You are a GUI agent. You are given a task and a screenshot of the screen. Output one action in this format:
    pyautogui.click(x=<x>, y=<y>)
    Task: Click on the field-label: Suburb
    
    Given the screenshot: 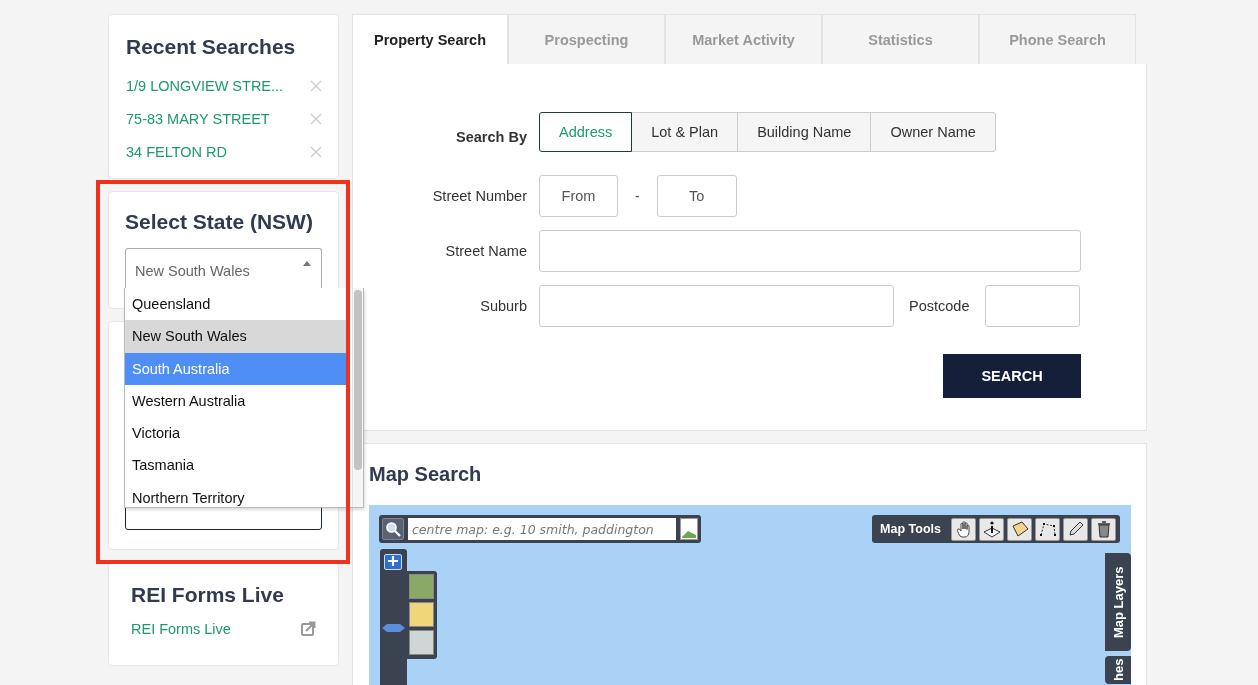 What is the action you would take?
    pyautogui.click(x=503, y=306)
    